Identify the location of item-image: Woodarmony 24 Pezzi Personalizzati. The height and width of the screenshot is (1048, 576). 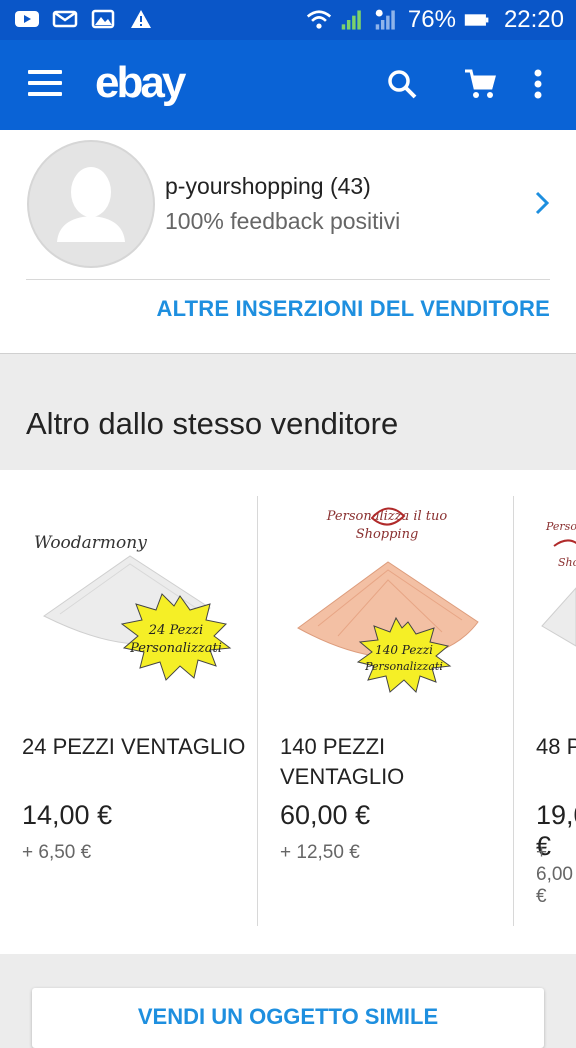
(129, 605).